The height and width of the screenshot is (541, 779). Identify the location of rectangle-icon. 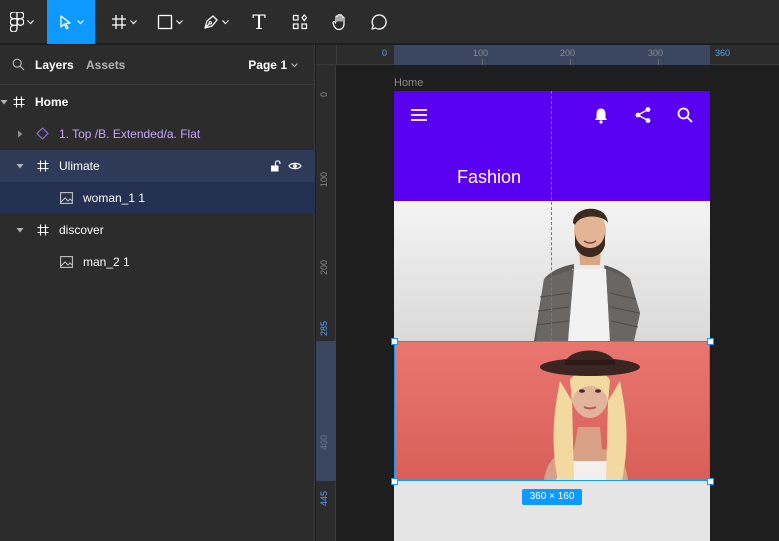
(165, 22).